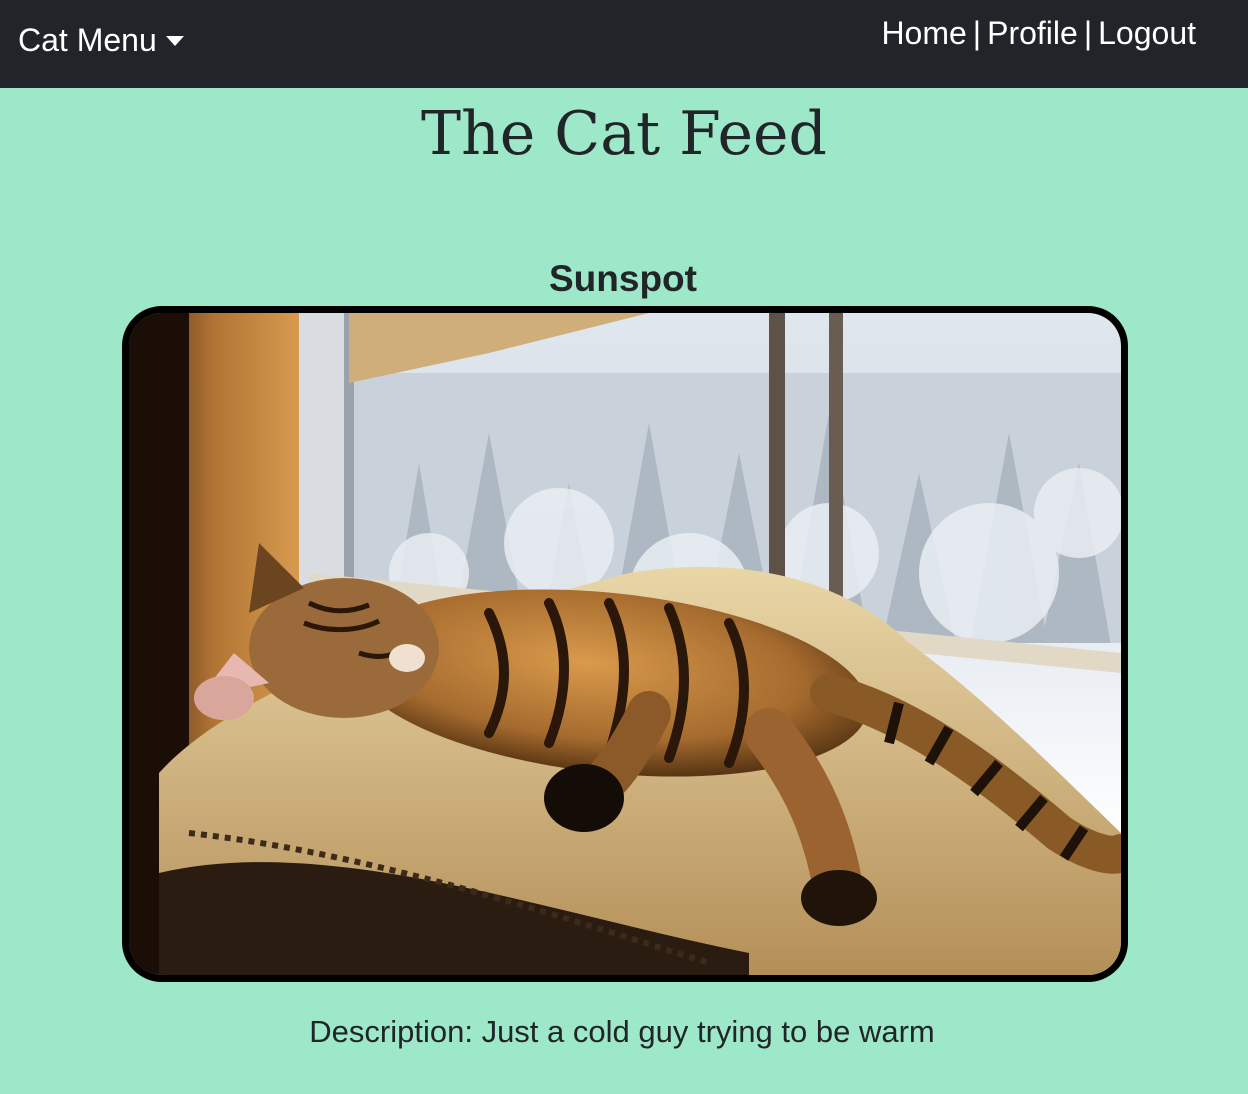 The image size is (1248, 1094). What do you see at coordinates (623, 278) in the screenshot?
I see `post-title: Sunspot` at bounding box center [623, 278].